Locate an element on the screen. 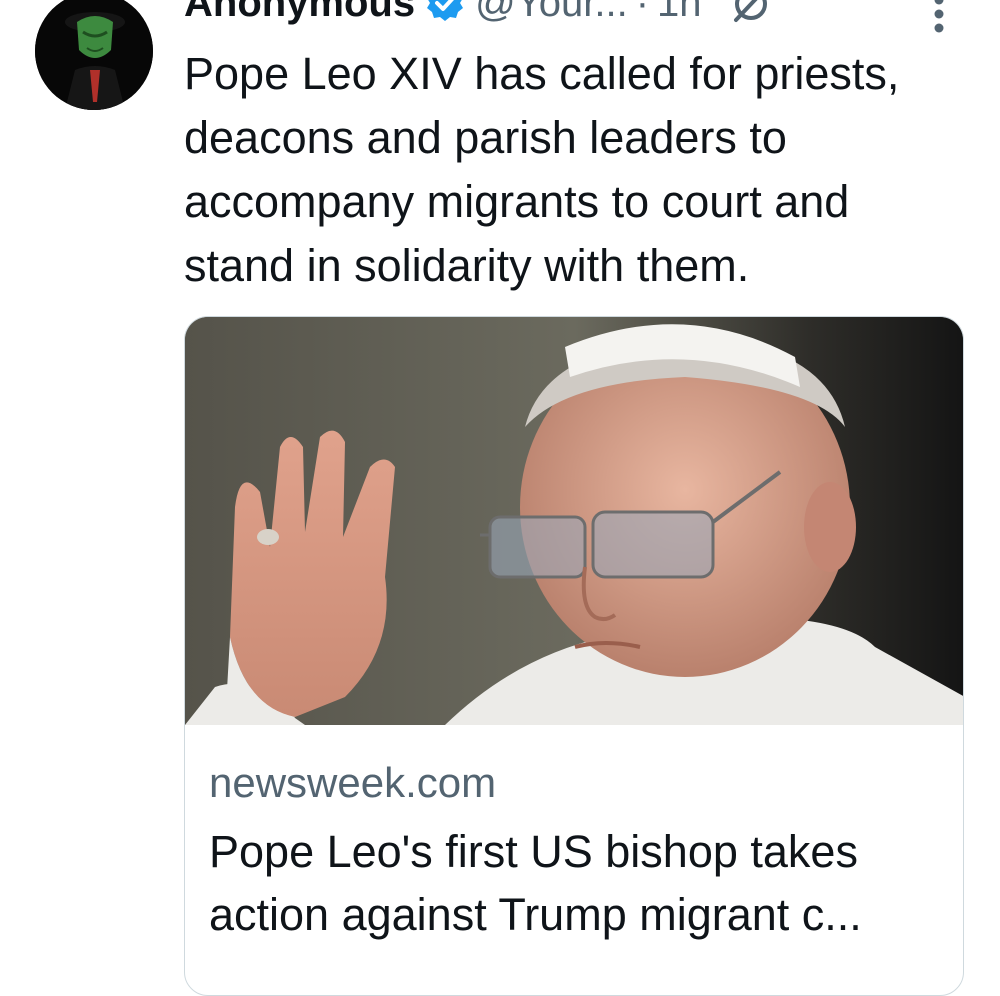 The height and width of the screenshot is (996, 1000). grok-icon is located at coordinates (751, 13).